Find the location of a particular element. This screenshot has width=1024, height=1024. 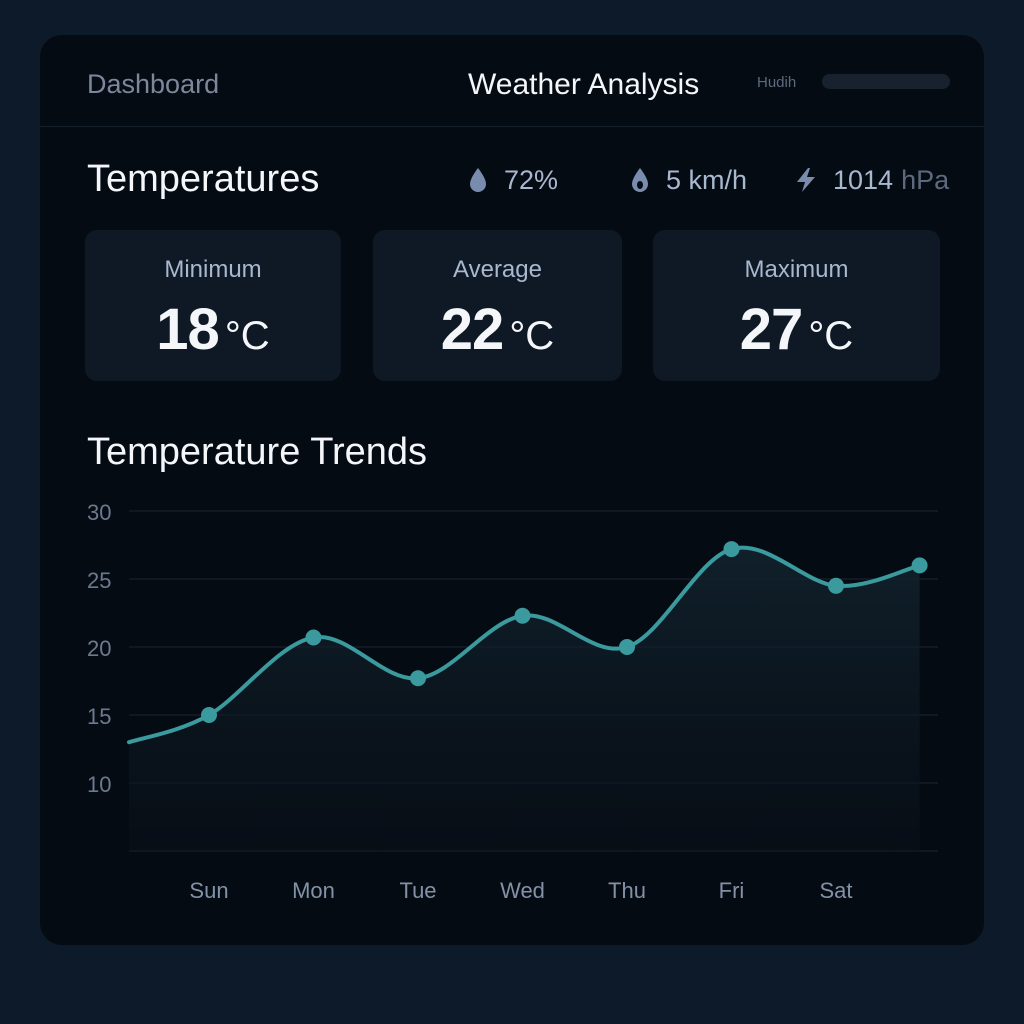

x-tick-label: Thu is located at coordinates (627, 890).